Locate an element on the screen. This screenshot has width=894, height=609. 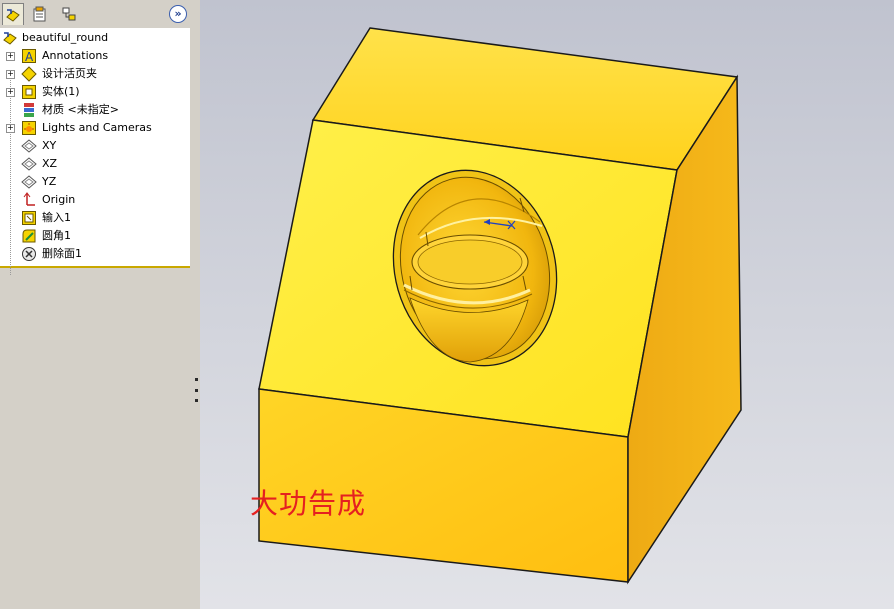
feature-manager-tab is located at coordinates (13, 14).